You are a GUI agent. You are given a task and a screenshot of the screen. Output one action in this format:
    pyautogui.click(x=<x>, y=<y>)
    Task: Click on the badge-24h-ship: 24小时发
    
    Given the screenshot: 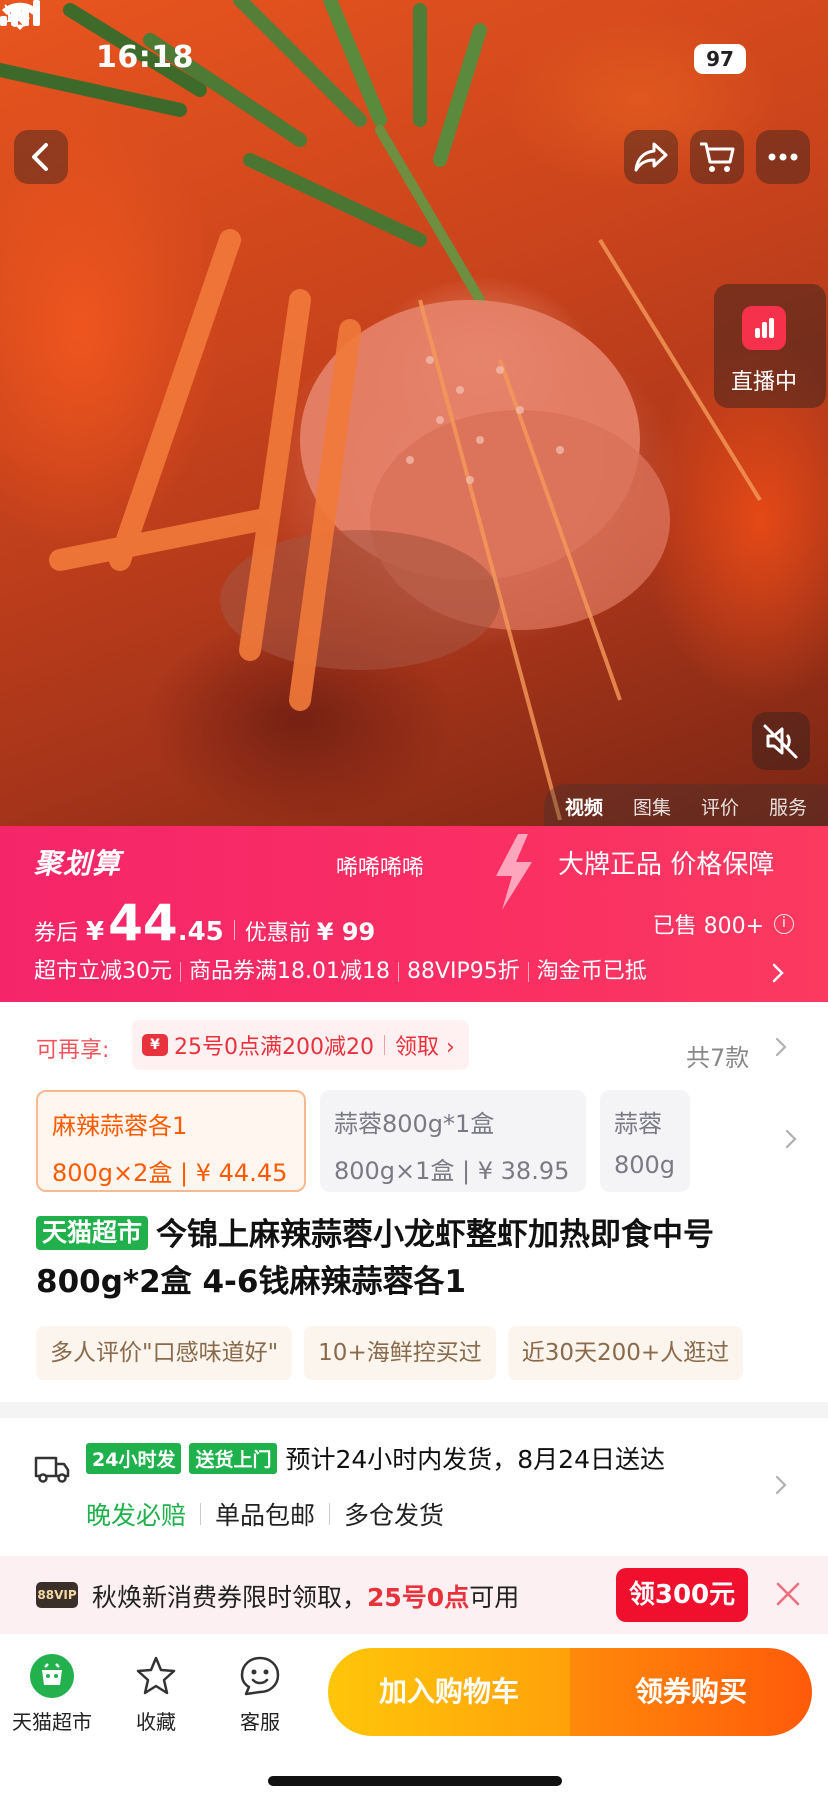 What is the action you would take?
    pyautogui.click(x=134, y=1458)
    